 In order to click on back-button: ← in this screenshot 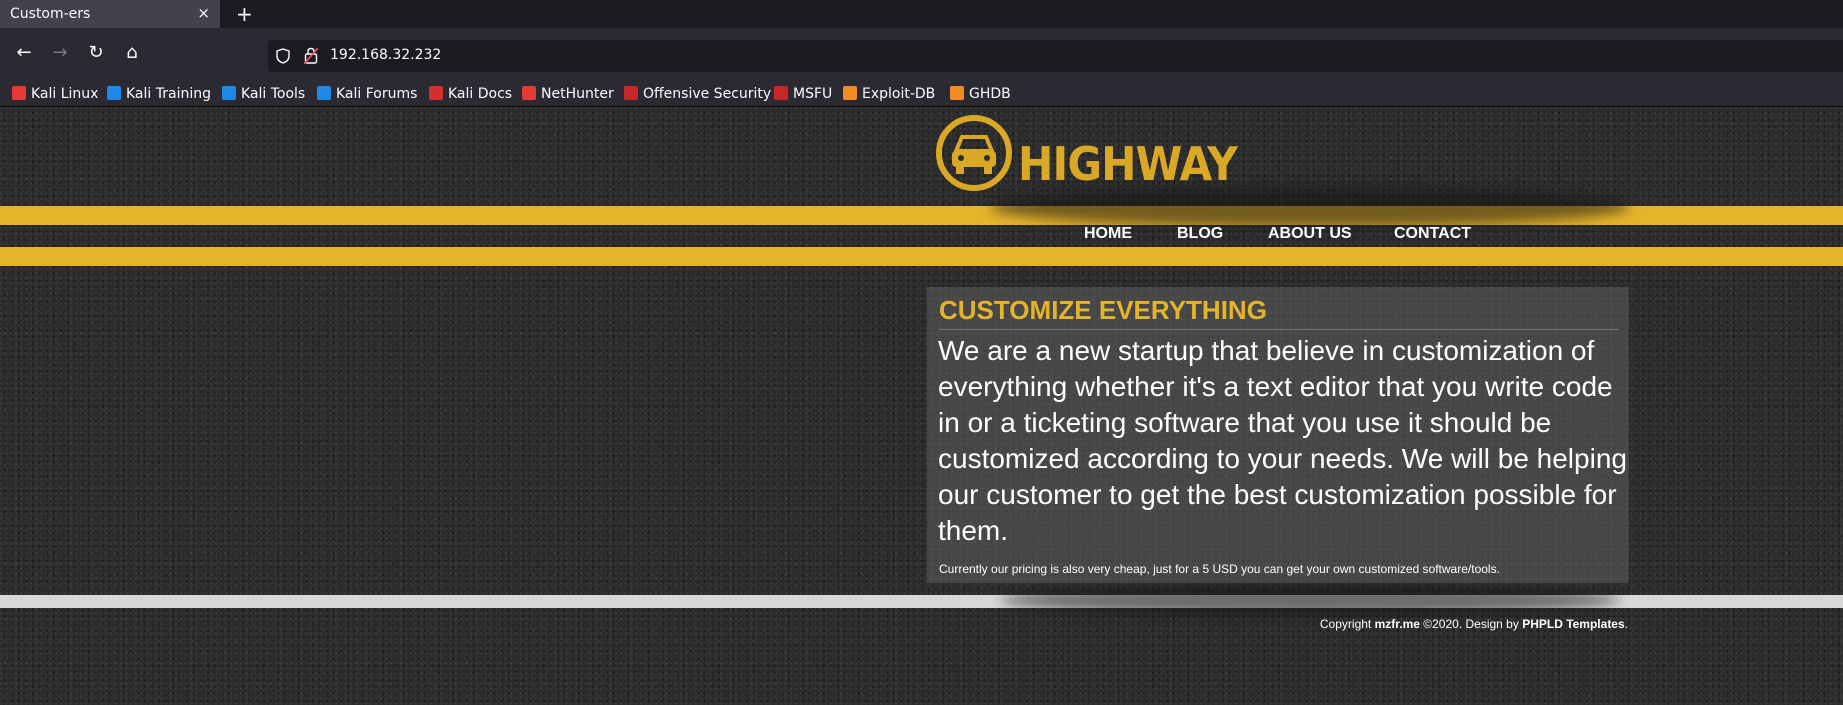, I will do `click(24, 53)`.